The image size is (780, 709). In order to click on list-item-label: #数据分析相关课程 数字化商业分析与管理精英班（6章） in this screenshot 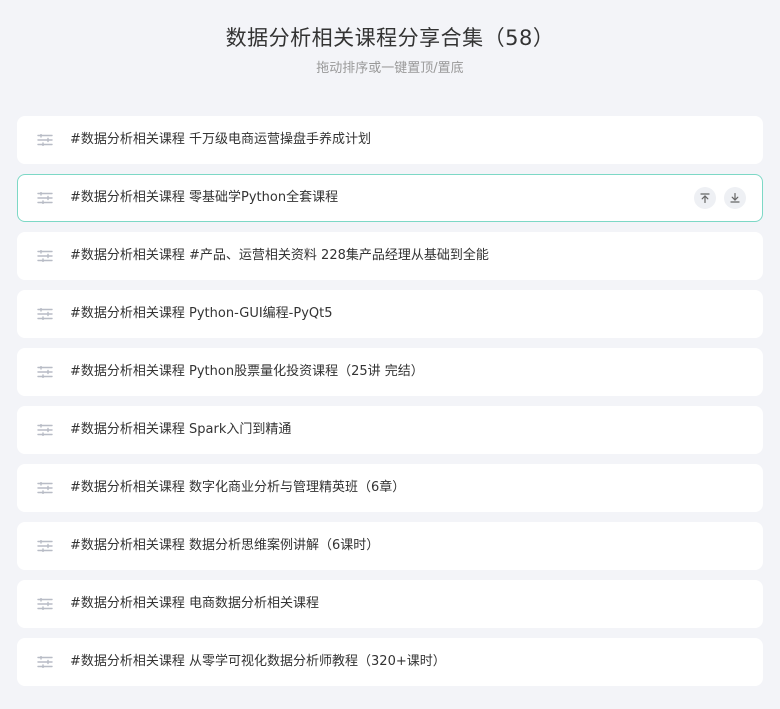, I will do `click(238, 487)`.